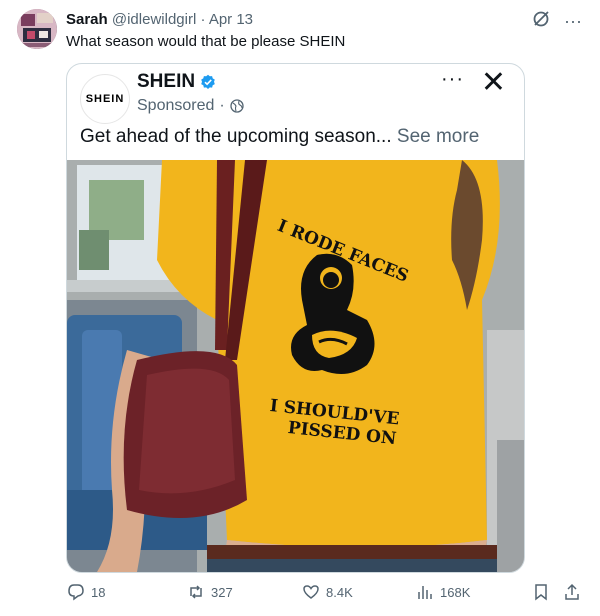 The height and width of the screenshot is (616, 600). What do you see at coordinates (452, 79) in the screenshot?
I see `ad-more-icon: ···` at bounding box center [452, 79].